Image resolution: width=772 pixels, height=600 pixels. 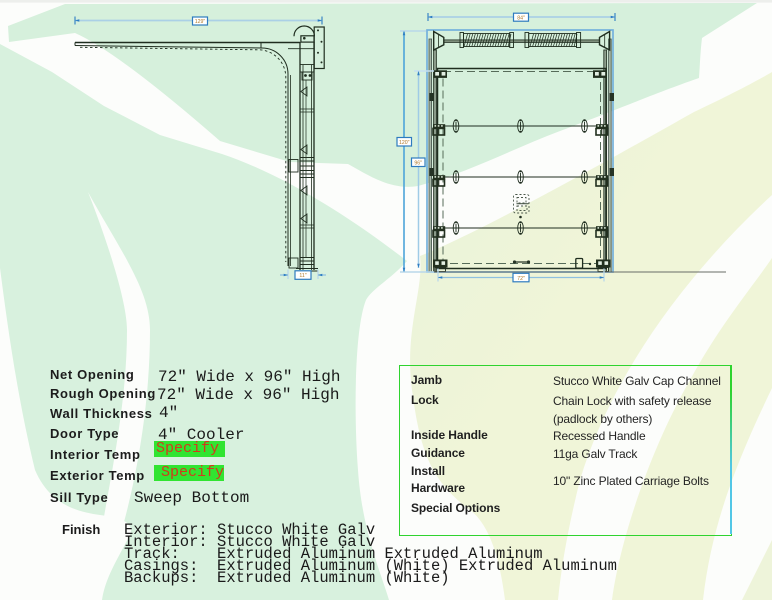 I want to click on svg-text: 120", so click(x=404, y=143).